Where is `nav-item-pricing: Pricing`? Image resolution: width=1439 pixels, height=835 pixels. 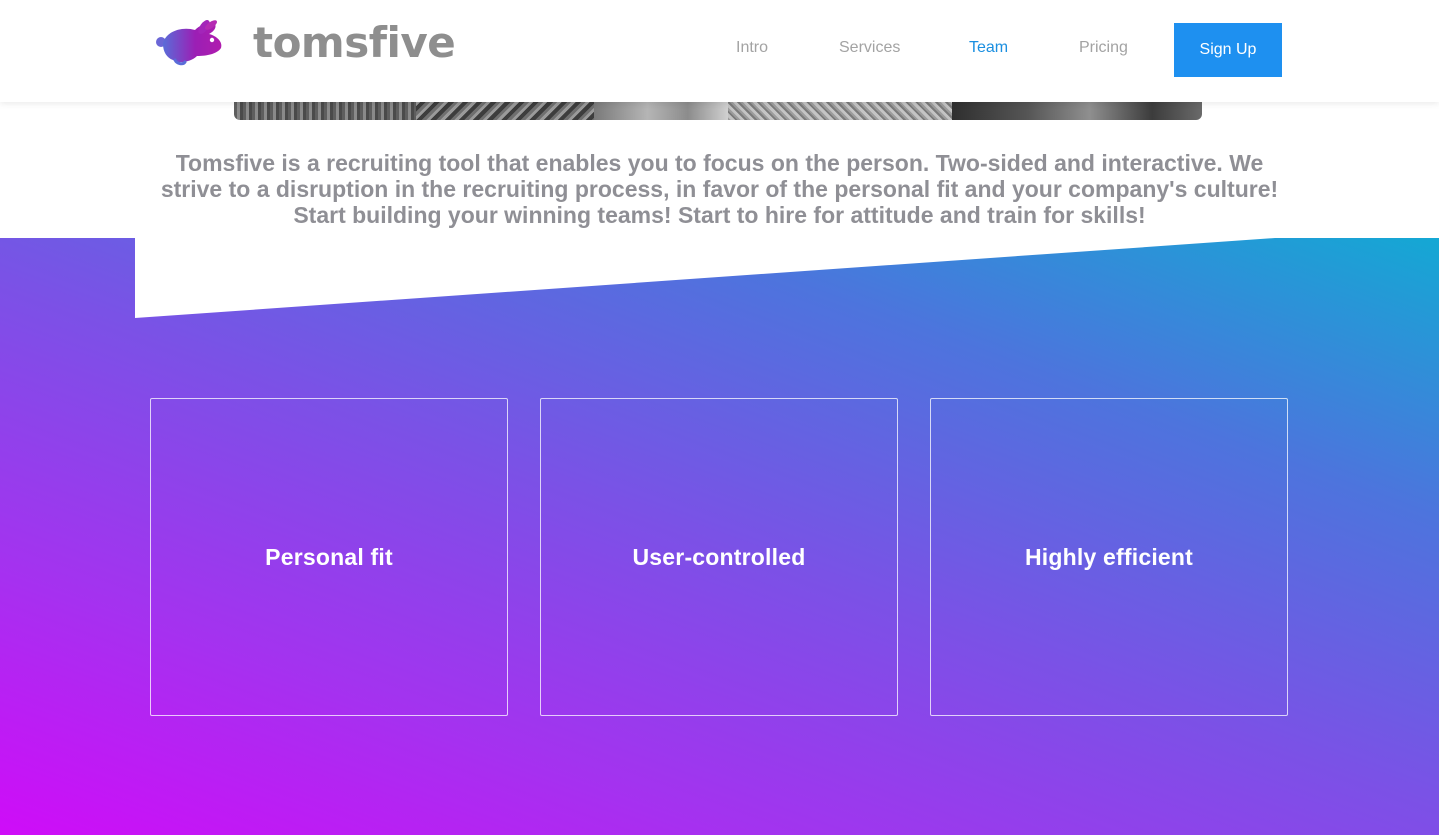 nav-item-pricing: Pricing is located at coordinates (1103, 48).